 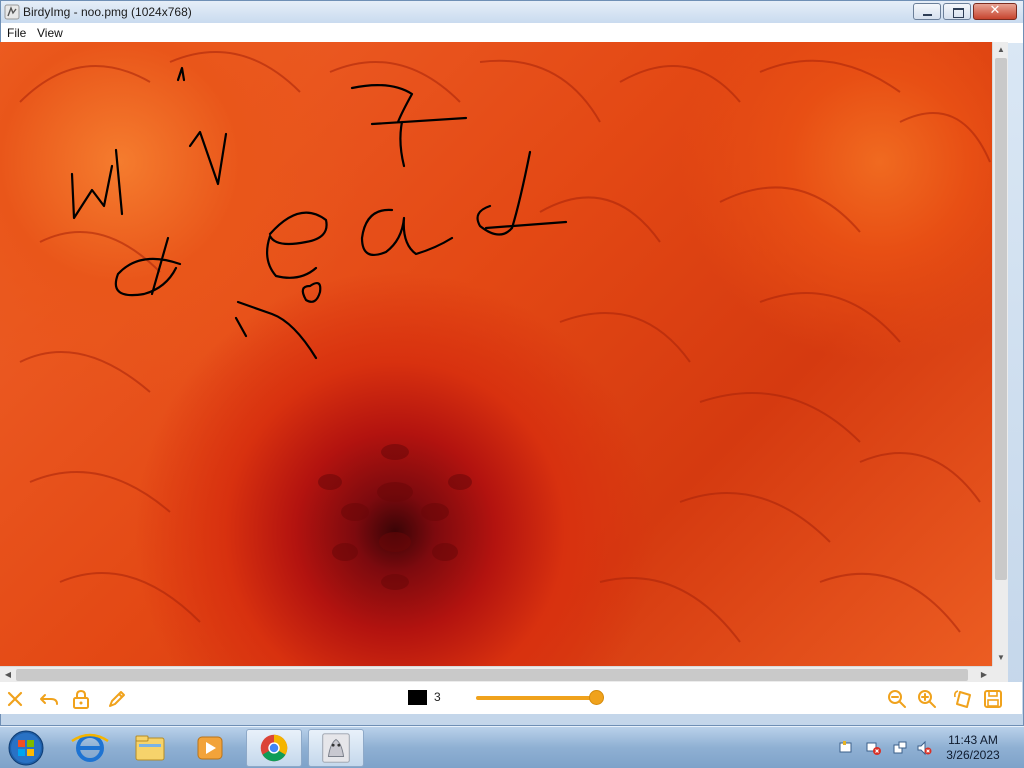 I want to click on app-icon, so click(x=12, y=12).